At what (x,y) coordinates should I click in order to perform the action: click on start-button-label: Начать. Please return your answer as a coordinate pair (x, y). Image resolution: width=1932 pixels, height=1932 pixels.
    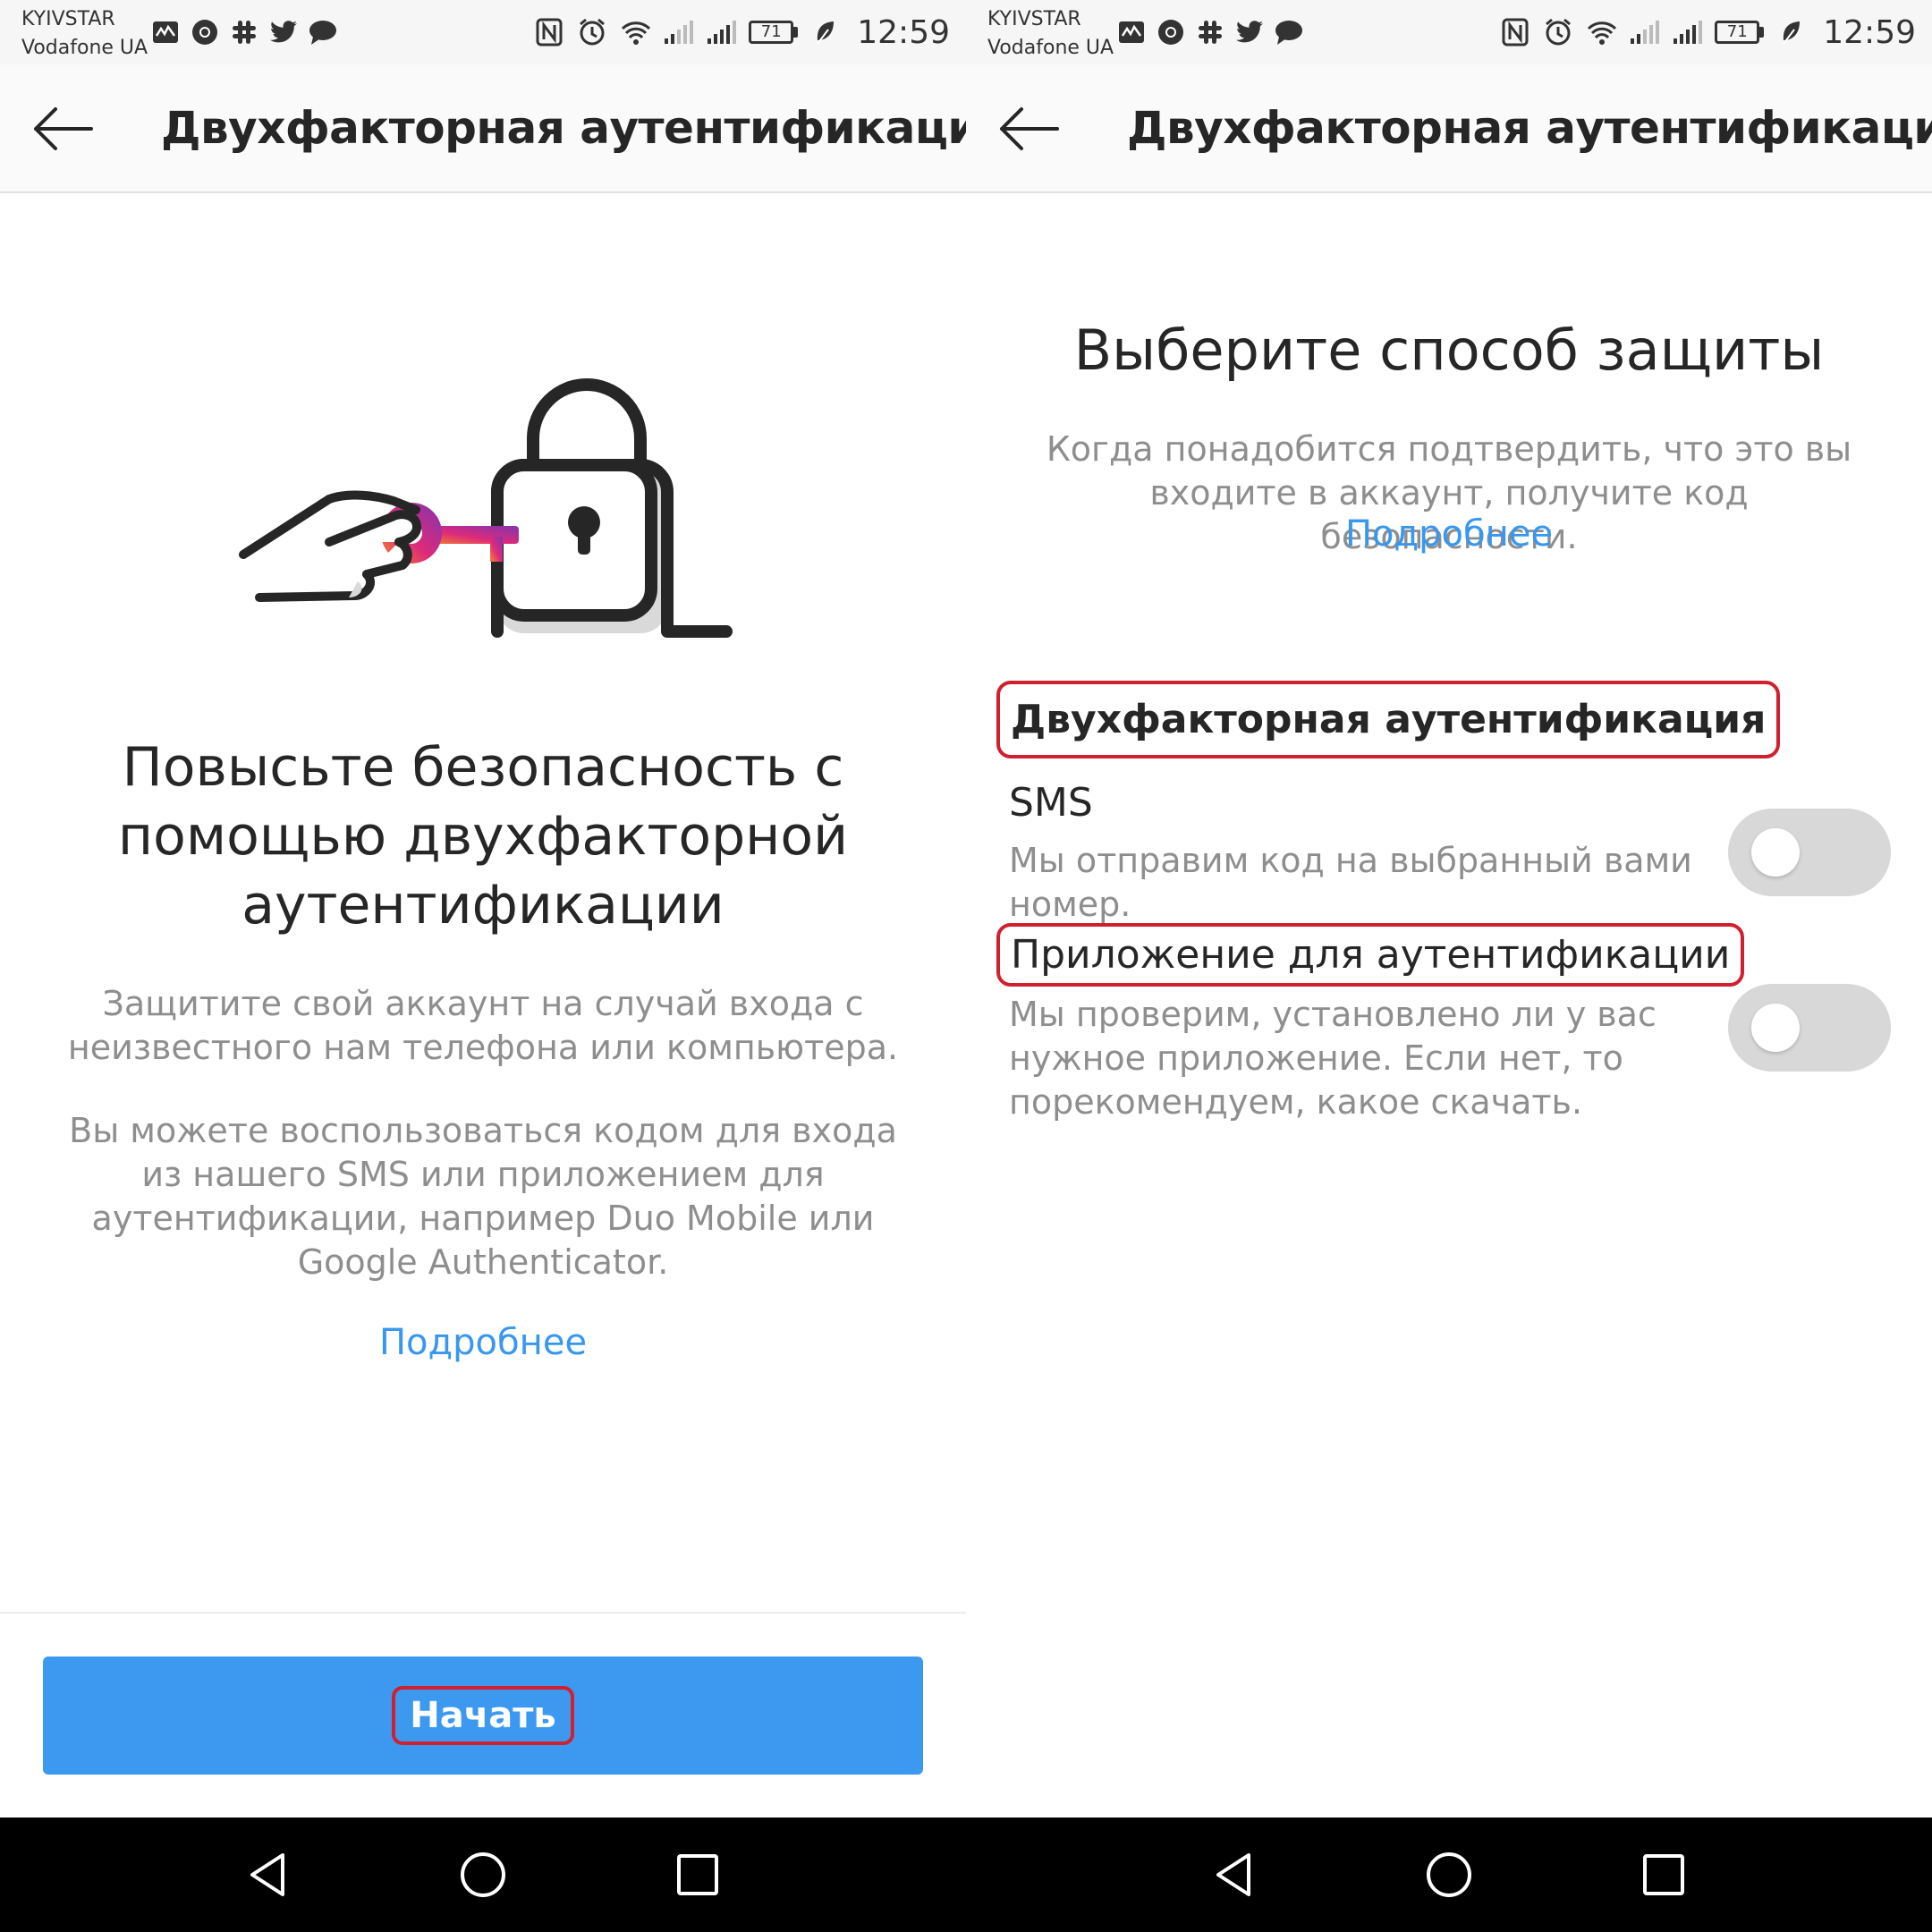
    Looking at the image, I should click on (483, 1715).